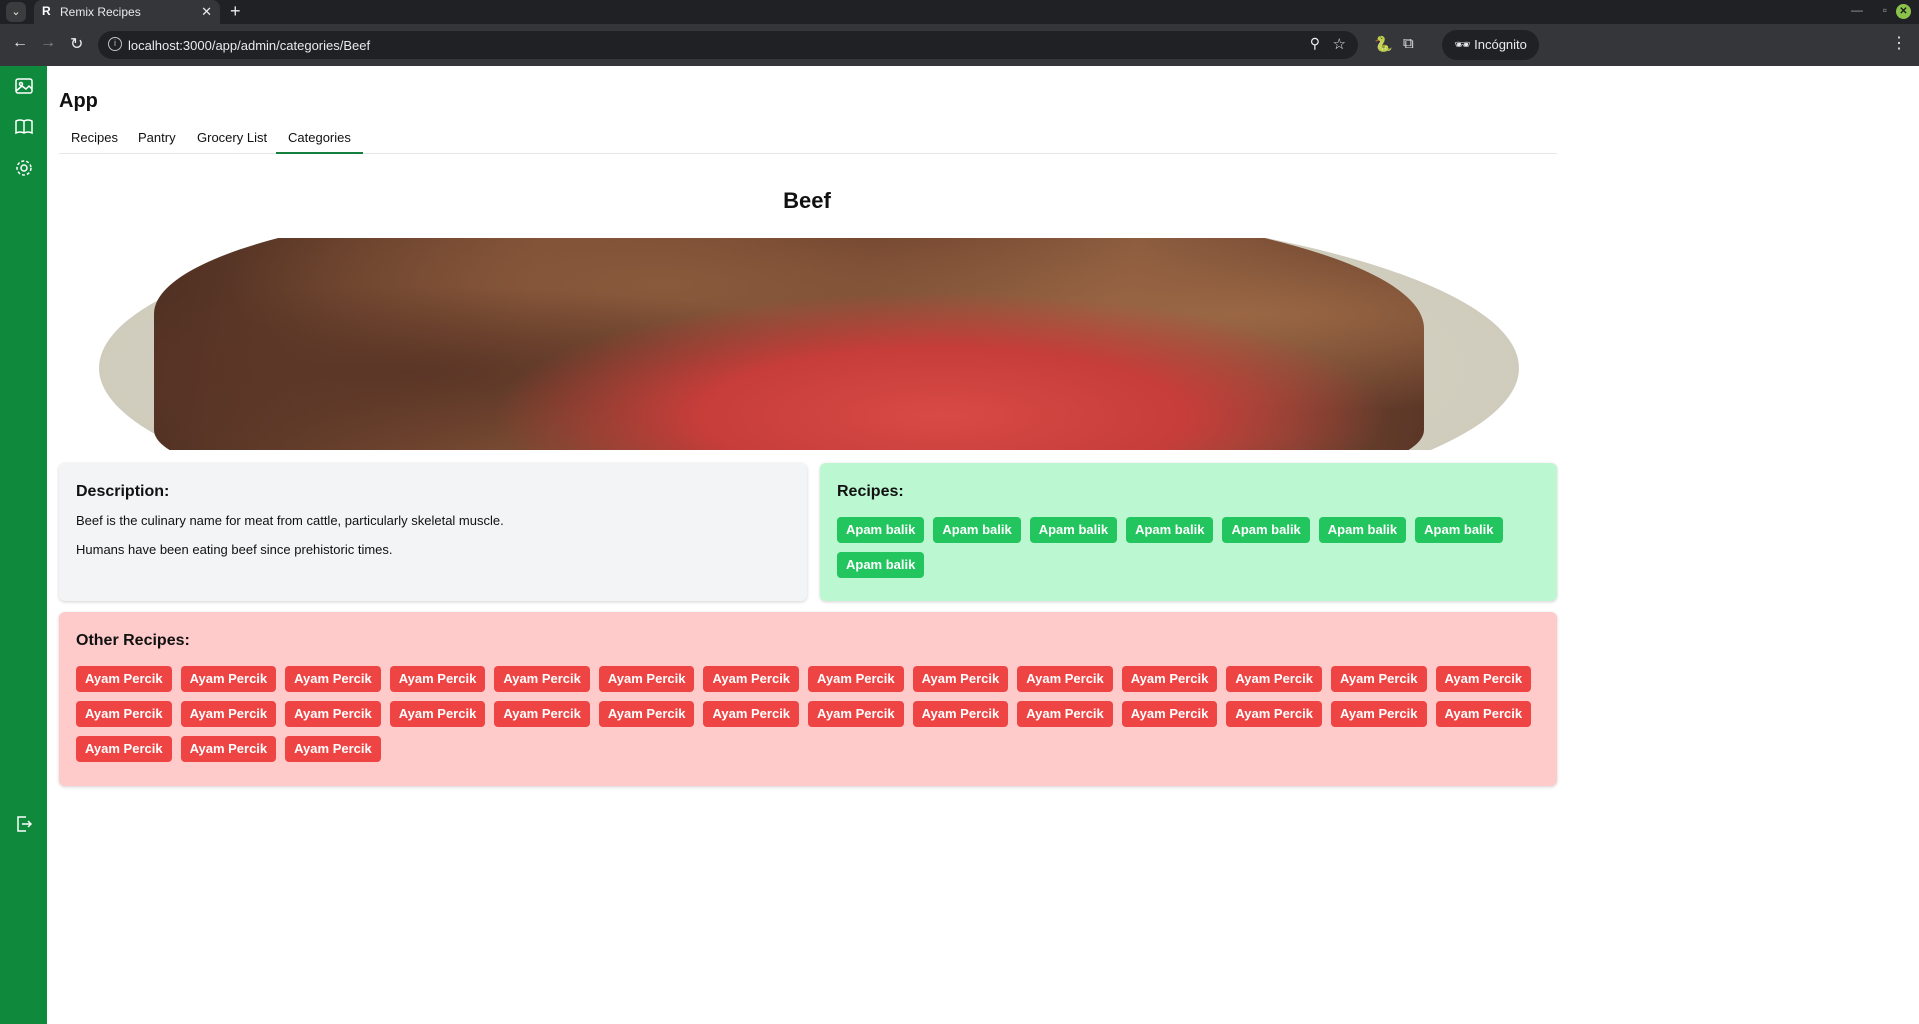 The image size is (1919, 1024). What do you see at coordinates (123, 491) in the screenshot?
I see `description-heading: Description:` at bounding box center [123, 491].